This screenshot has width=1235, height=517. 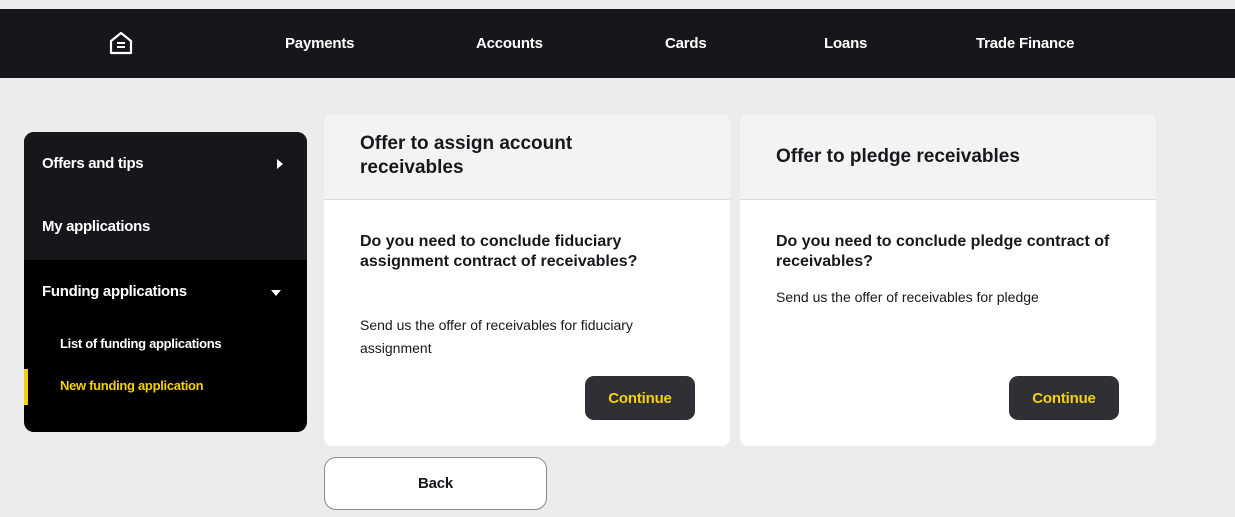 I want to click on sidebar-item-offers-and-tips: Offers and tips, so click(x=165, y=164).